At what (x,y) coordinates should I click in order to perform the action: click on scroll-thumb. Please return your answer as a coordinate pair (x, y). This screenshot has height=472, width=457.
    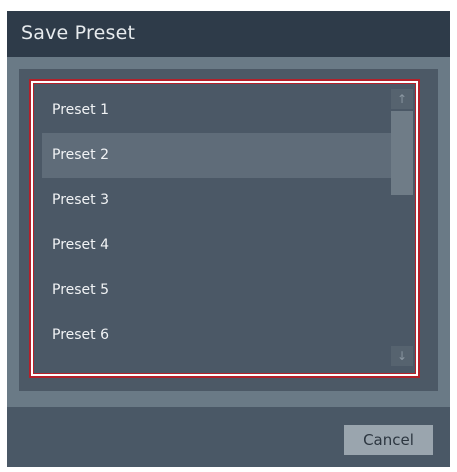
    Looking at the image, I should click on (402, 153).